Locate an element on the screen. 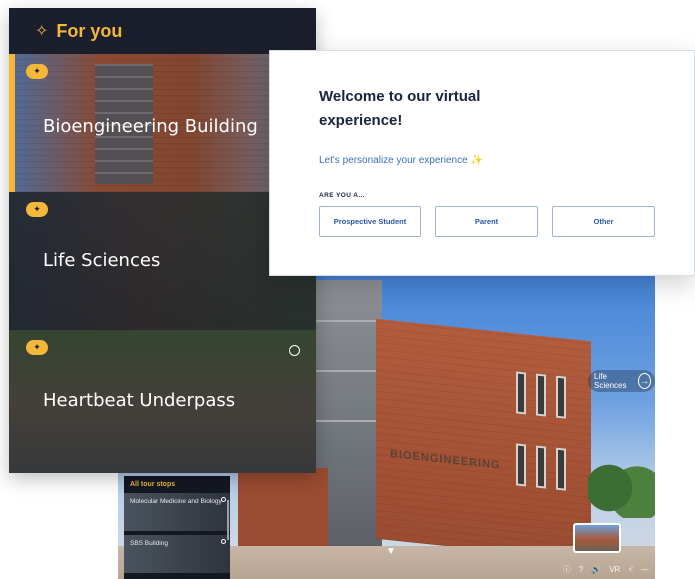 This screenshot has height=579, width=695. for-you-title: For you is located at coordinates (89, 30).